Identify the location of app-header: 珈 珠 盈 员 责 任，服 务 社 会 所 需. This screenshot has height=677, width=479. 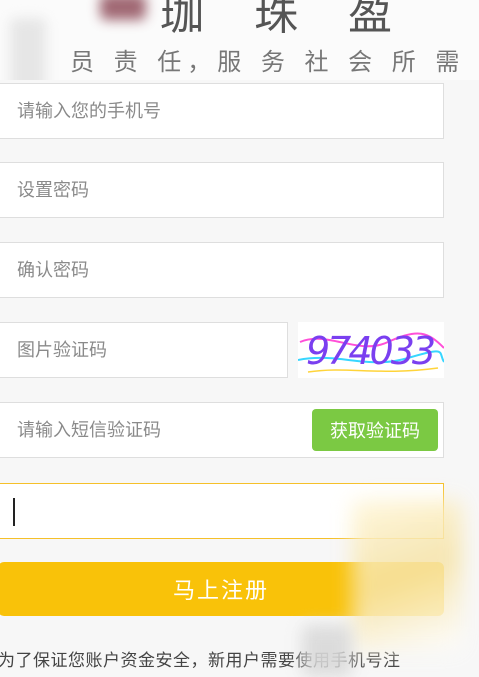
(239, 40).